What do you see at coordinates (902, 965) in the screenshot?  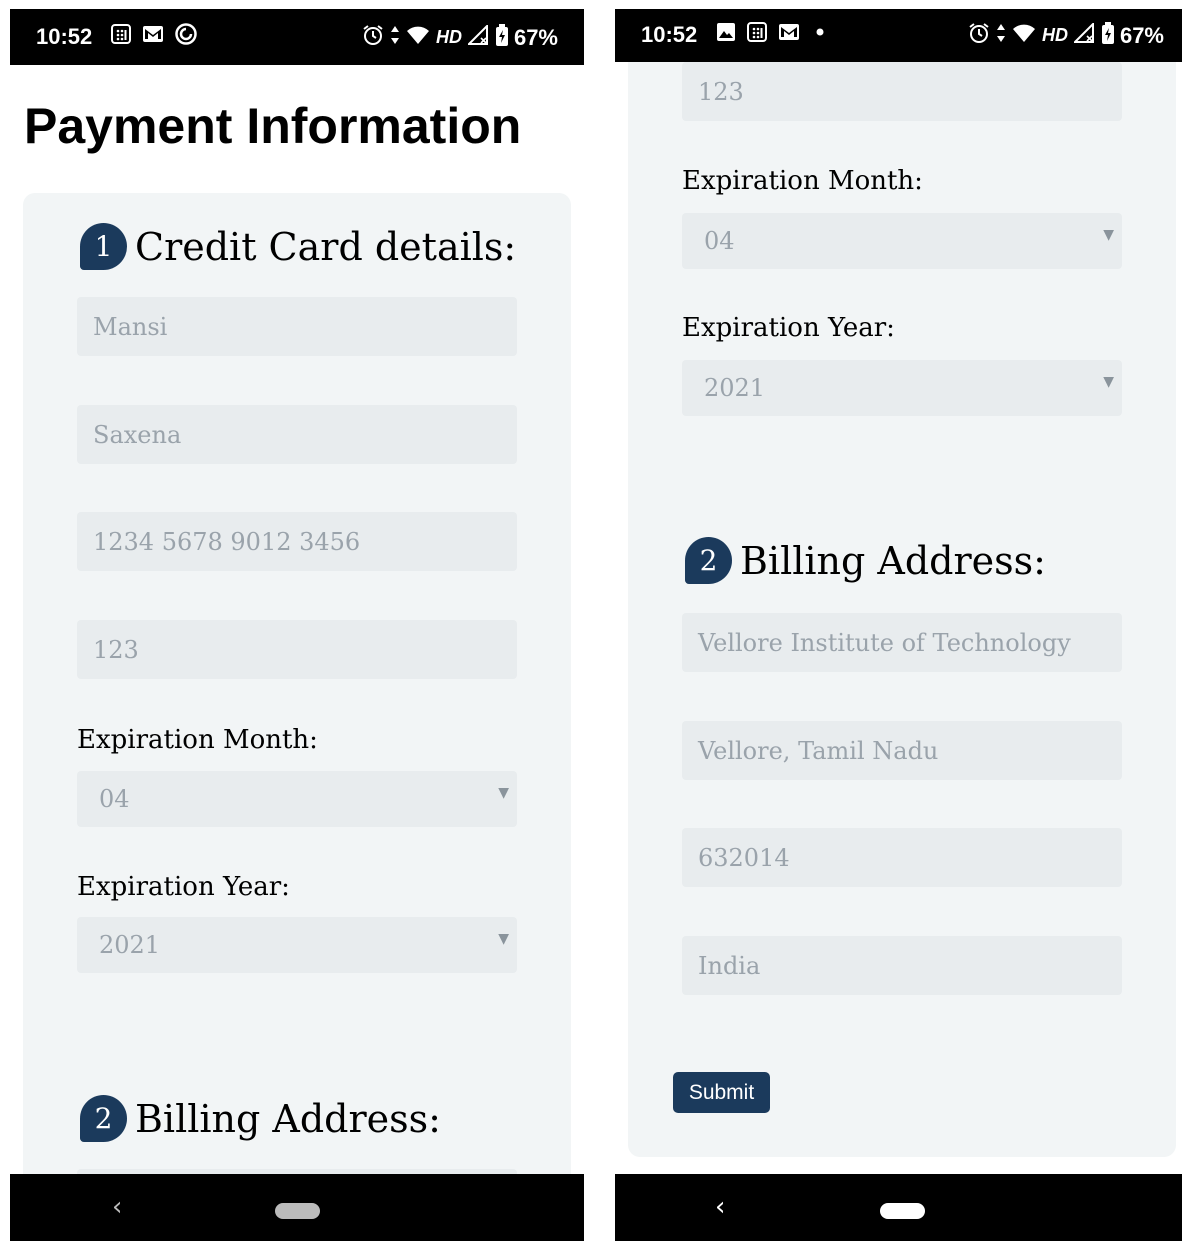 I see `country-field: India` at bounding box center [902, 965].